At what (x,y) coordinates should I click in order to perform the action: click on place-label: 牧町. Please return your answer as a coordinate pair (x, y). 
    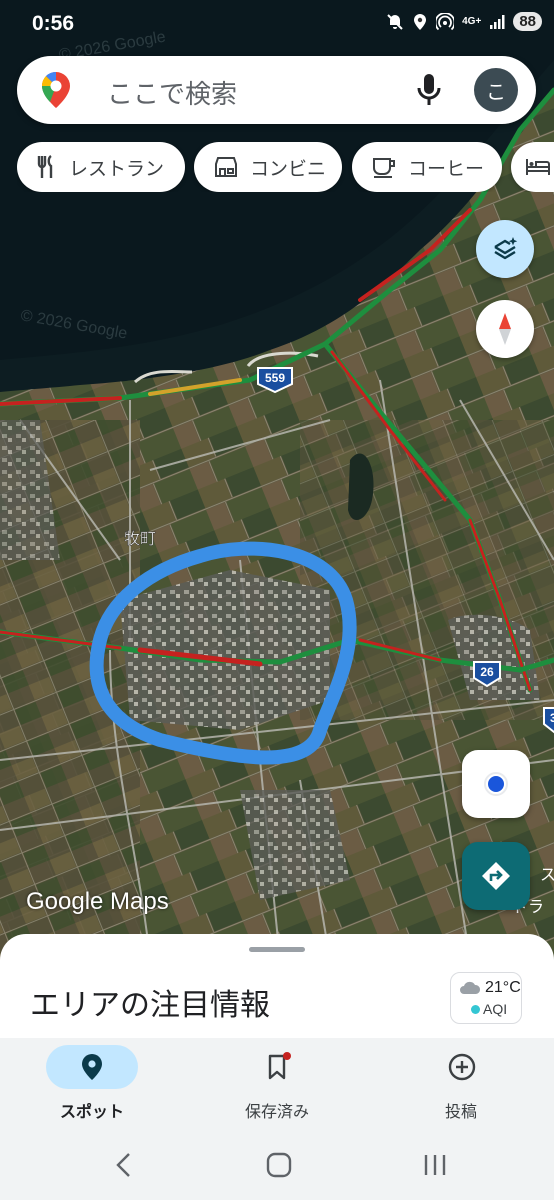
    Looking at the image, I should click on (140, 538).